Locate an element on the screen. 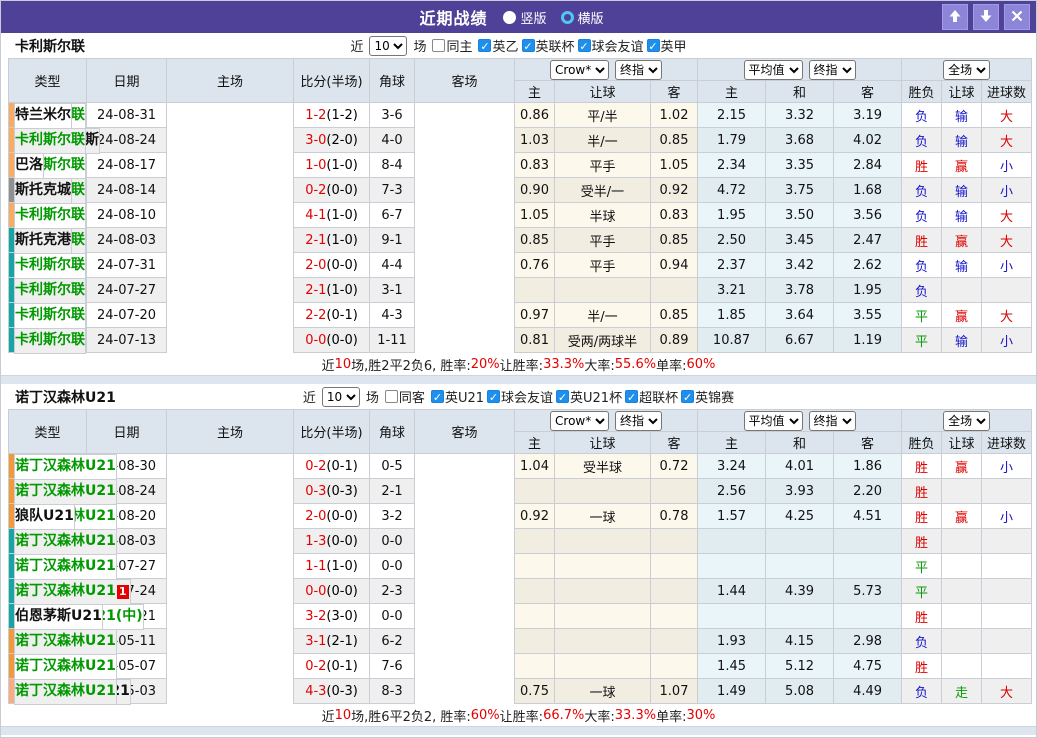 The width and height of the screenshot is (1037, 738). full-time-score: 2-0 is located at coordinates (316, 516).